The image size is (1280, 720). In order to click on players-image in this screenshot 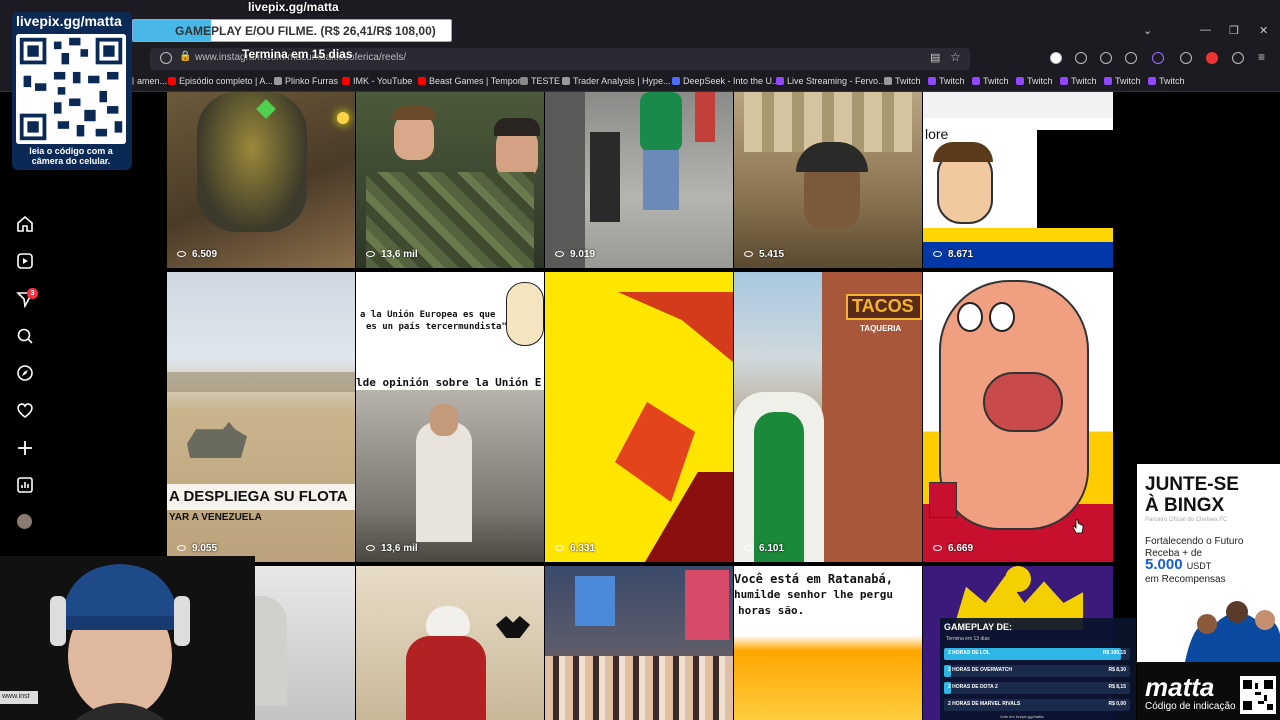, I will do `click(1232, 631)`.